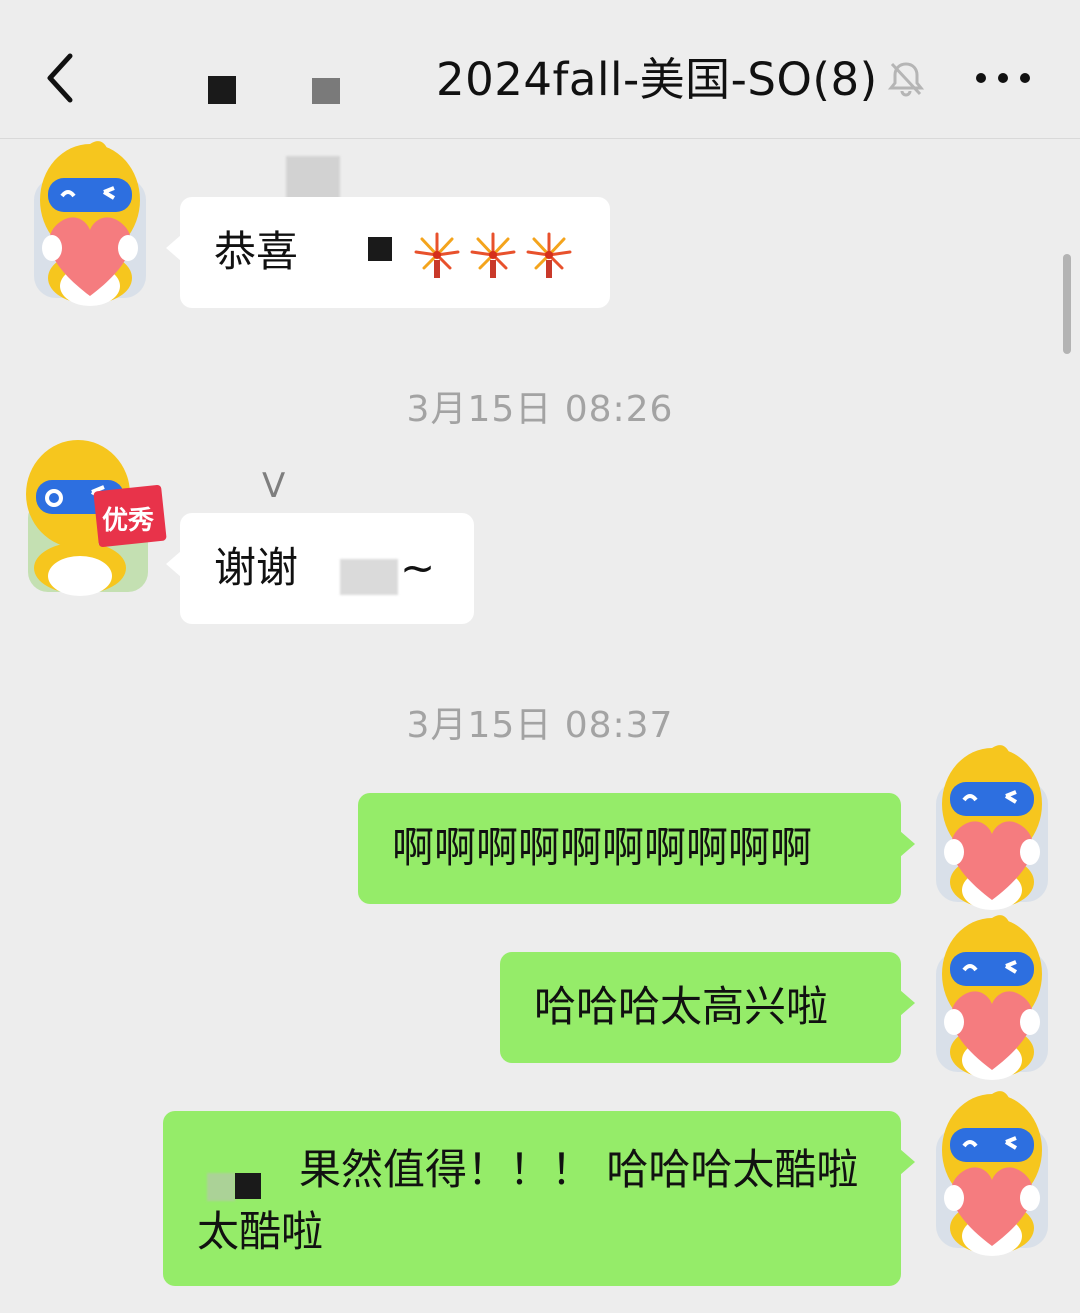 This screenshot has width=1080, height=1313. What do you see at coordinates (657, 79) in the screenshot?
I see `chat-title: 2024fall-美国-SO(8)` at bounding box center [657, 79].